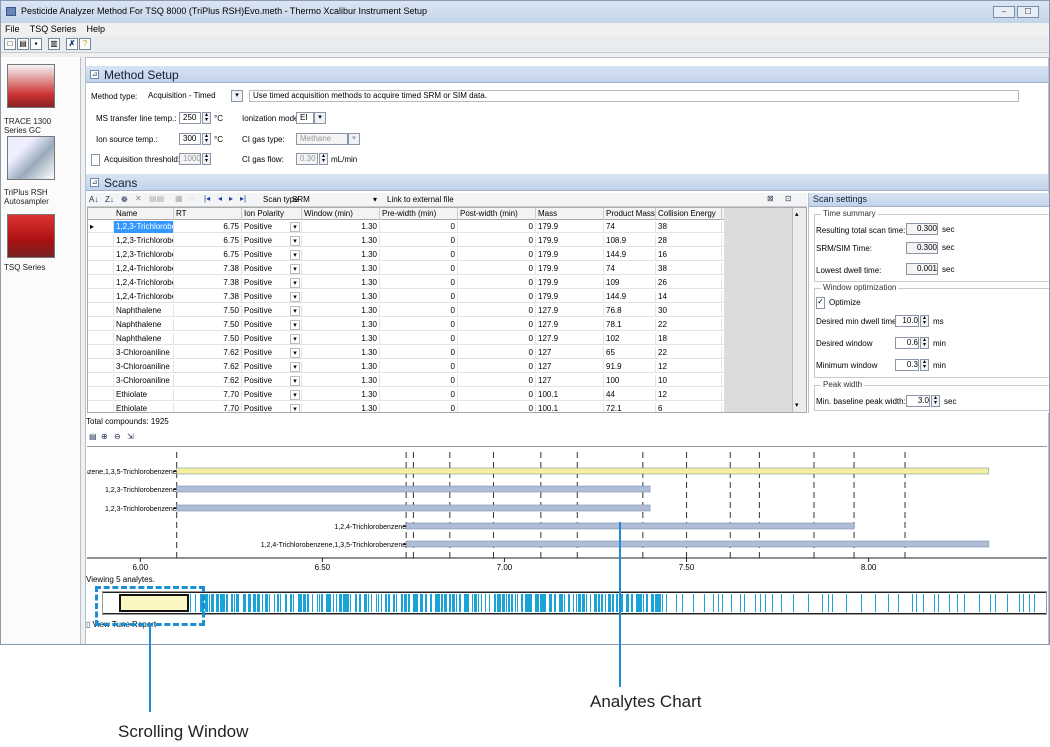 This screenshot has width=1050, height=747. Describe the element at coordinates (630, 367) in the screenshot. I see `table-cell: 91.9` at that location.